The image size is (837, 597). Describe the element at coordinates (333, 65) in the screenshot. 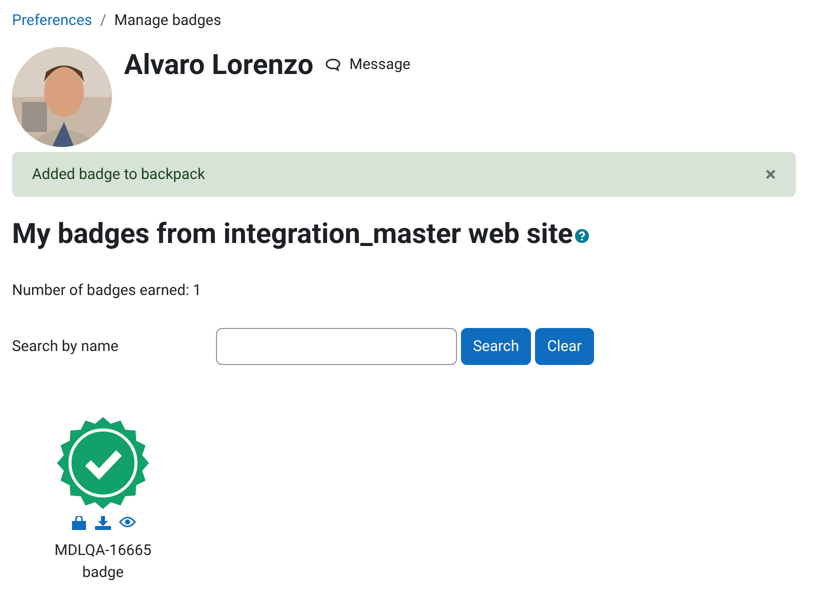

I see `speech-bubble-icon` at that location.